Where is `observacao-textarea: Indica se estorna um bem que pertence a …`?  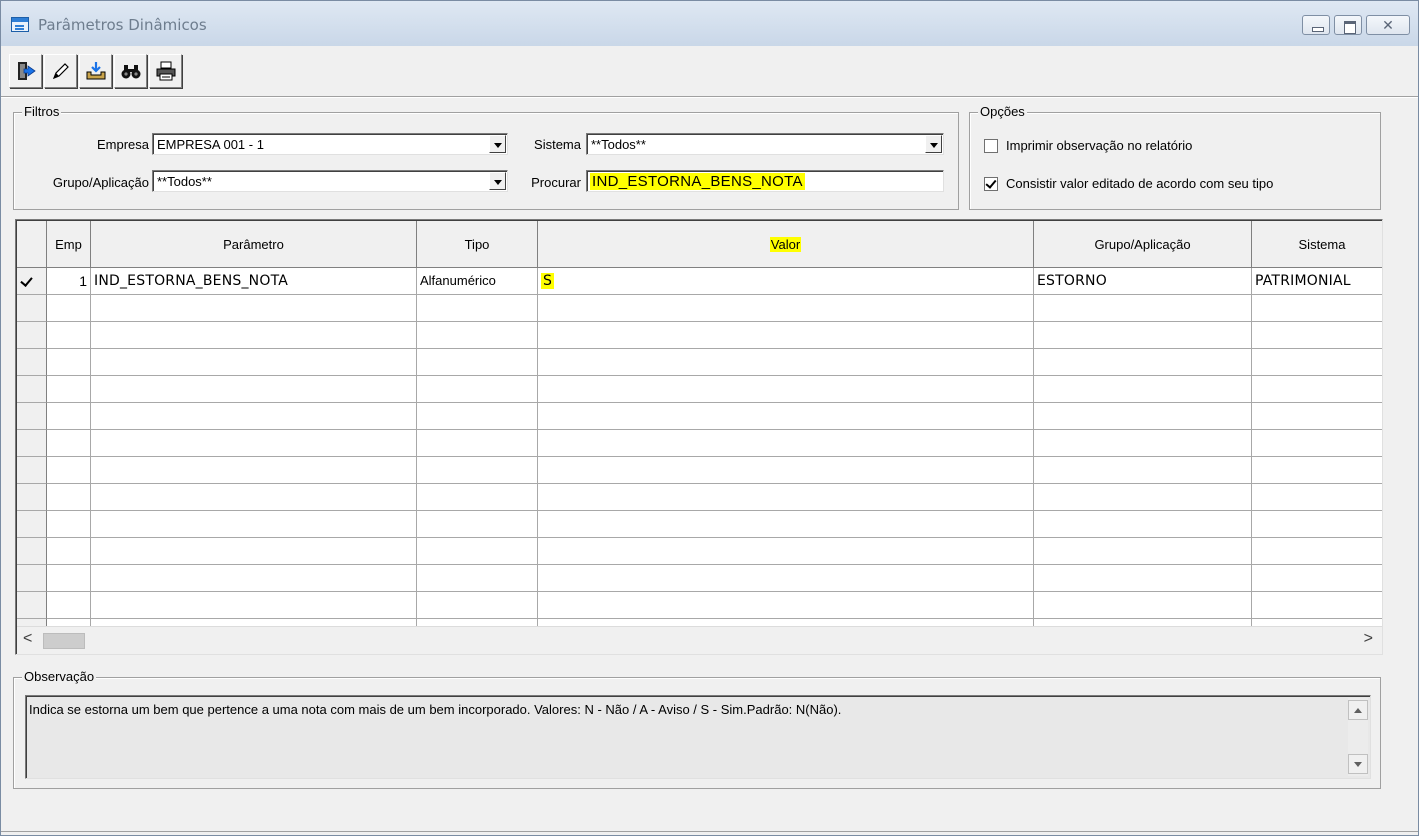 observacao-textarea: Indica se estorna um bem que pertence a … is located at coordinates (698, 737).